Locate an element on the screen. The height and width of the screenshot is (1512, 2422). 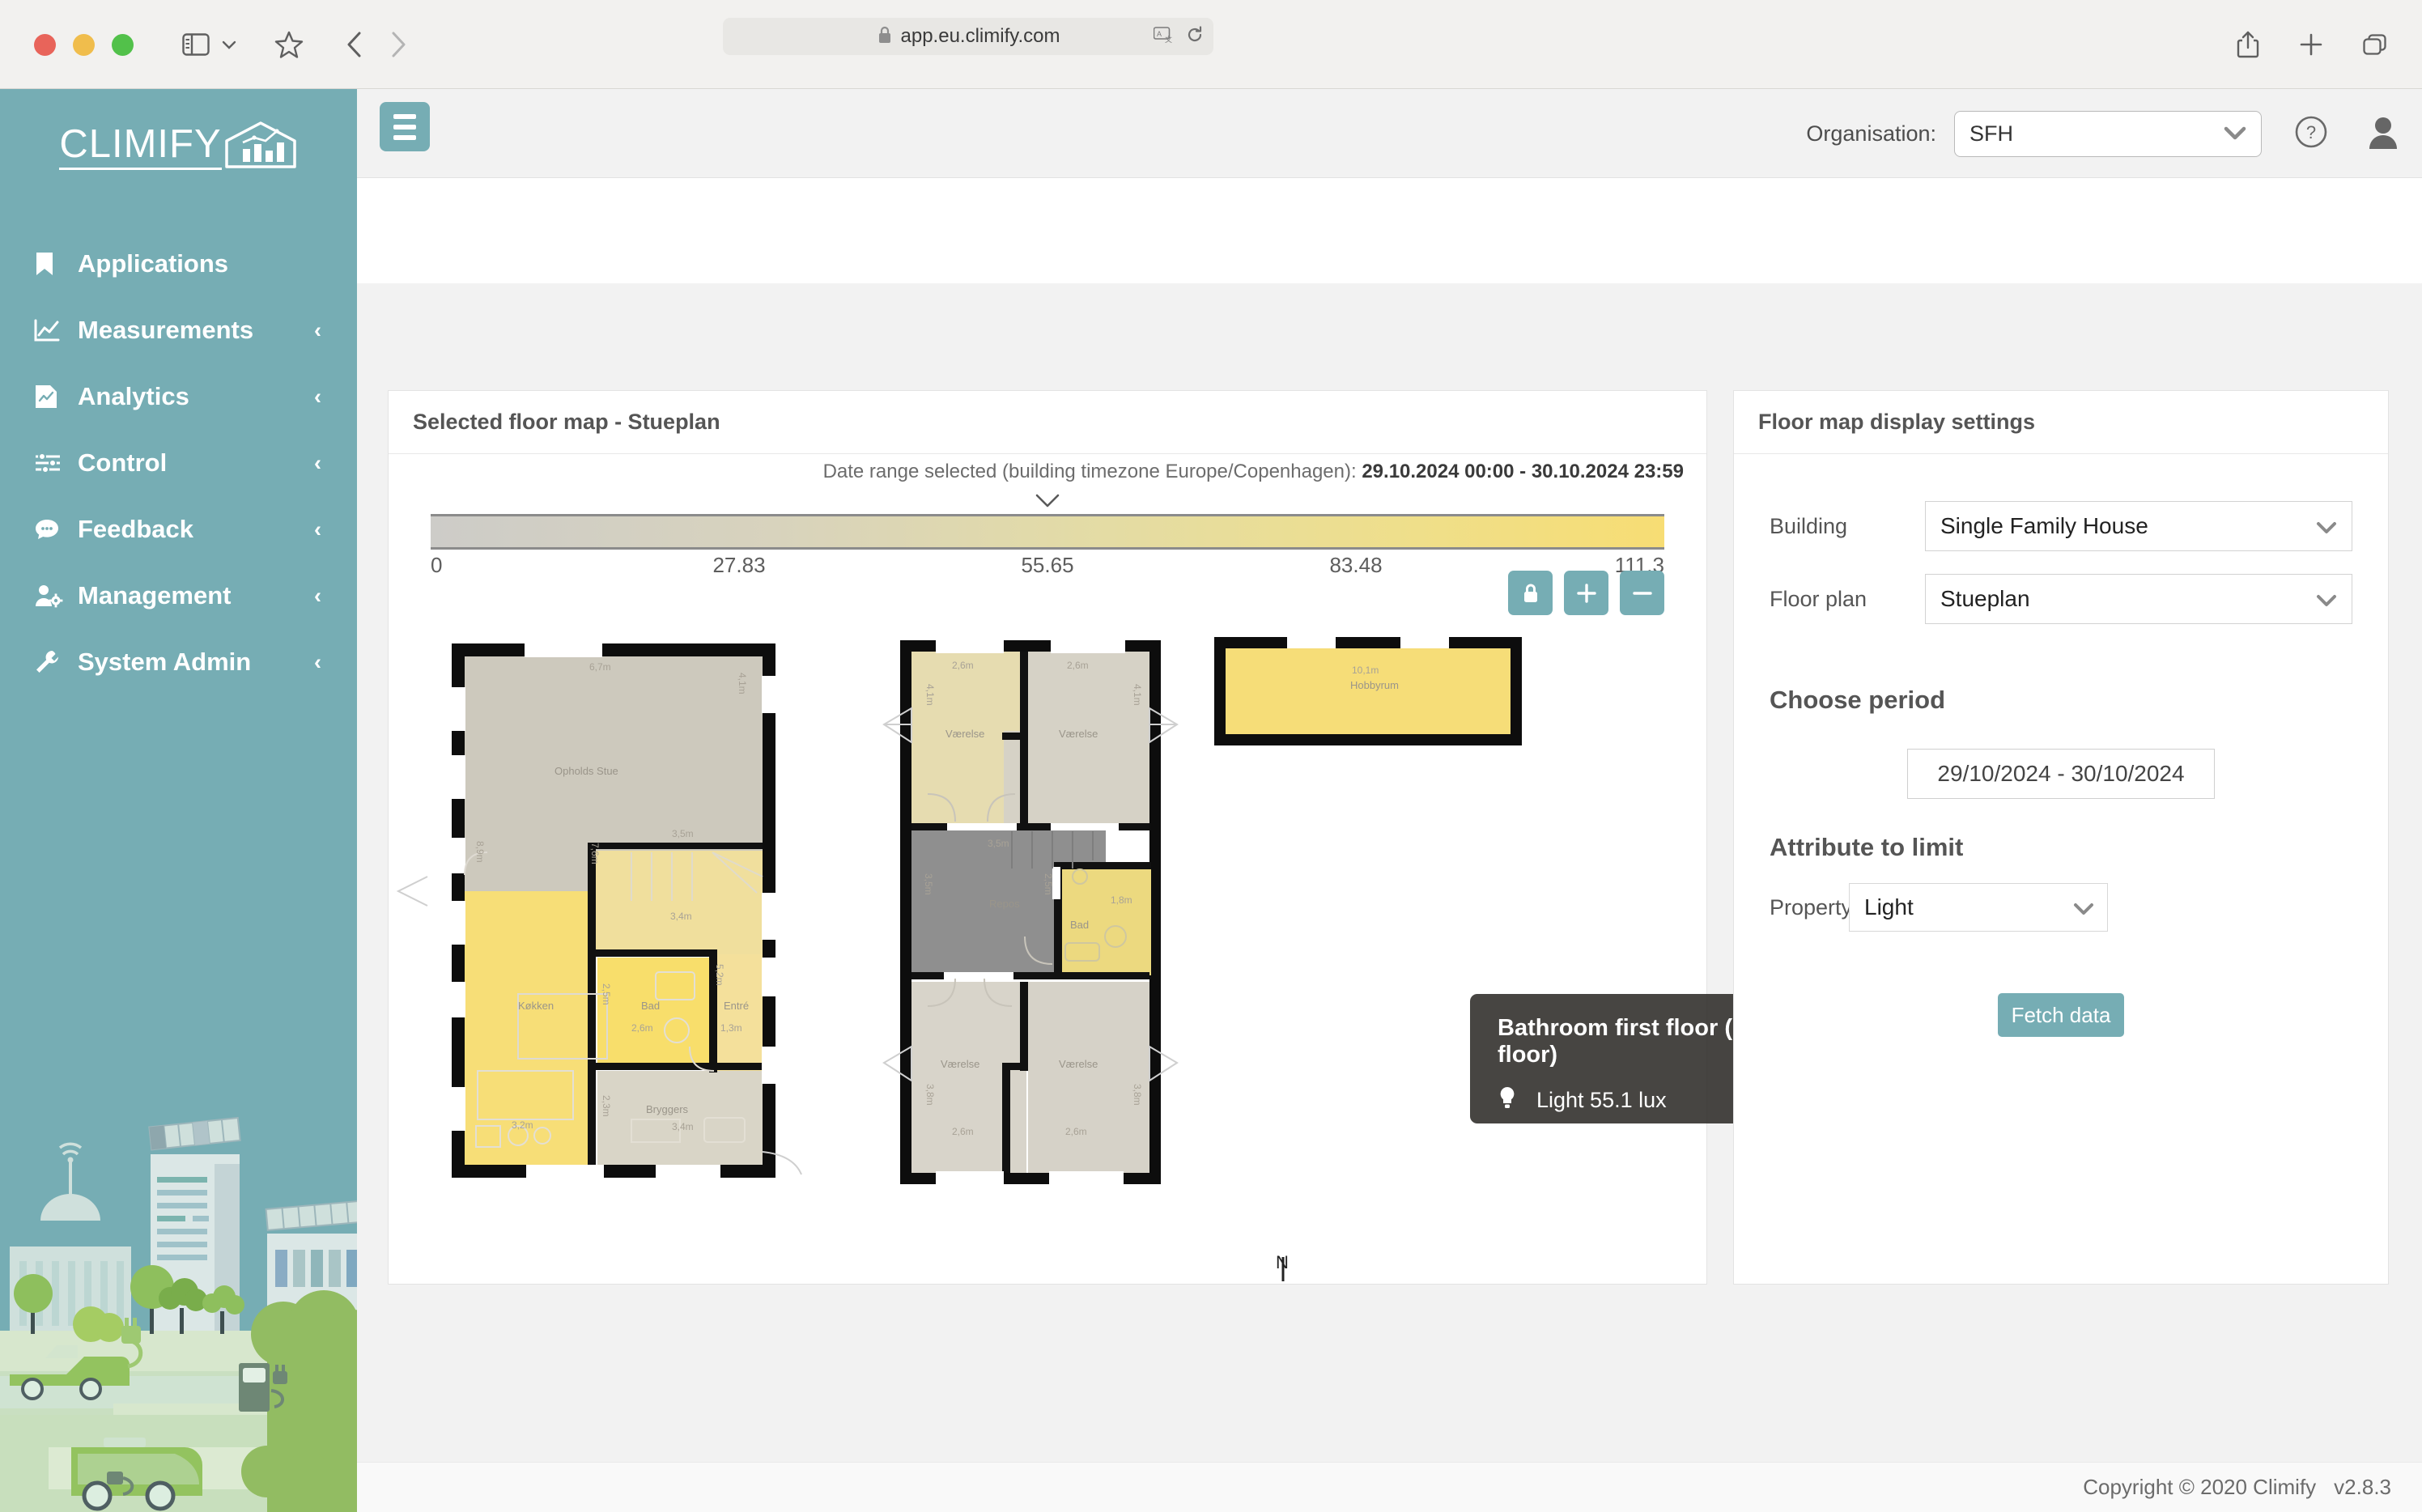
hamburger-menu-icon is located at coordinates (405, 126).